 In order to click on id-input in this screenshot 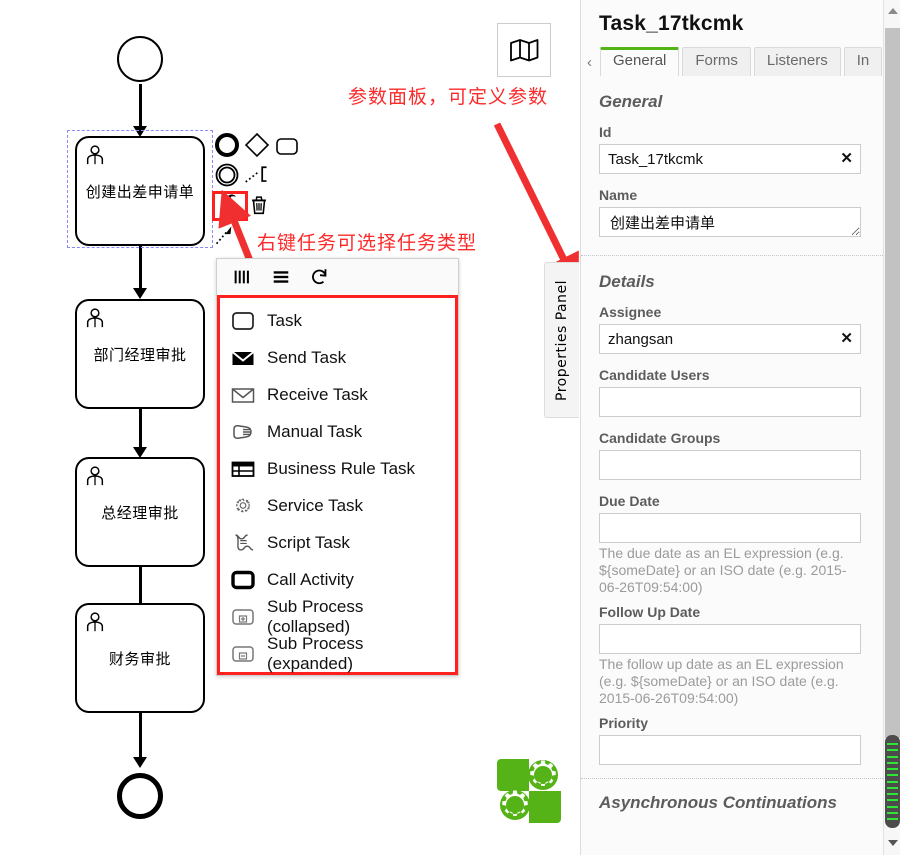, I will do `click(730, 159)`.